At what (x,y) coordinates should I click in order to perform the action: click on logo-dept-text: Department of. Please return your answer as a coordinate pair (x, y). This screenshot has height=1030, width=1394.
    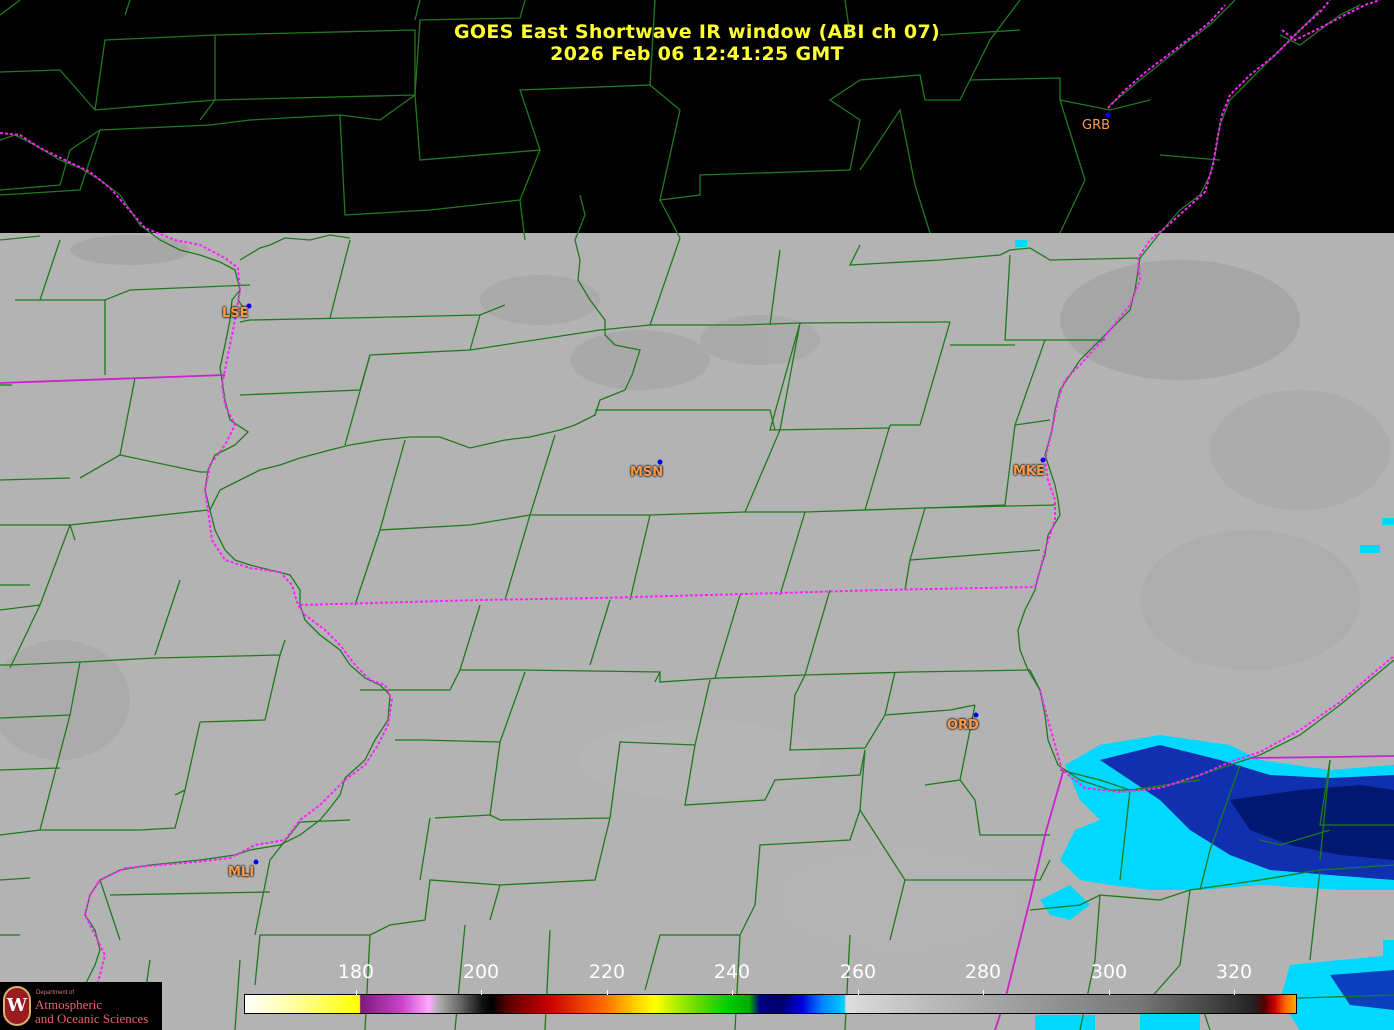
    Looking at the image, I should click on (55, 993).